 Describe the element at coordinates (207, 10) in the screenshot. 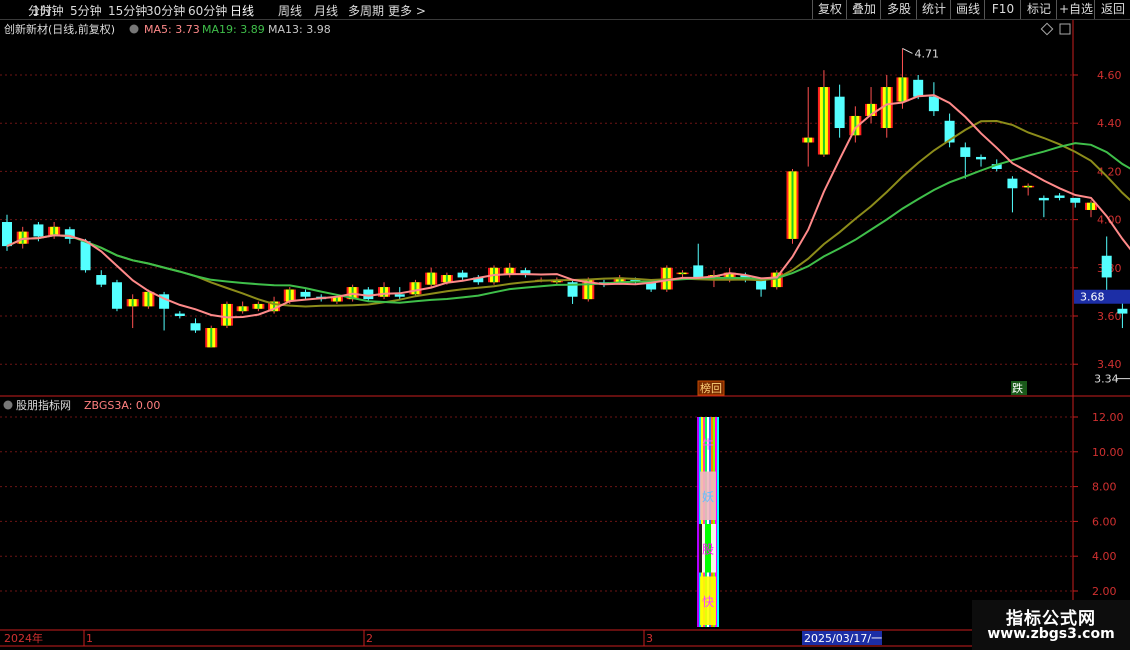

I see `tab-6: 60分钟` at that location.